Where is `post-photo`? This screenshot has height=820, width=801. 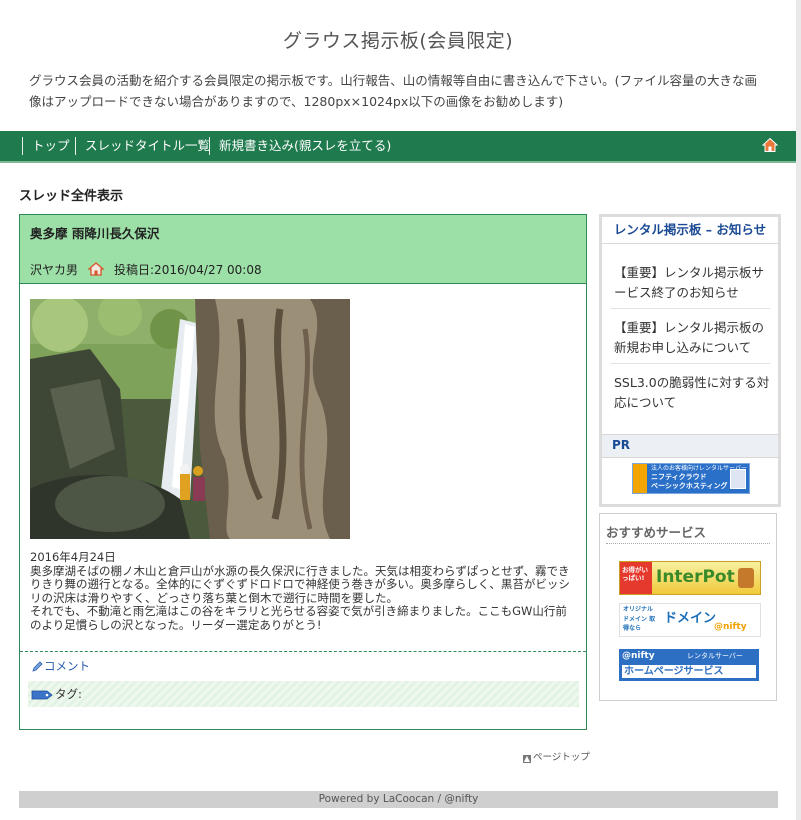
post-photo is located at coordinates (190, 419).